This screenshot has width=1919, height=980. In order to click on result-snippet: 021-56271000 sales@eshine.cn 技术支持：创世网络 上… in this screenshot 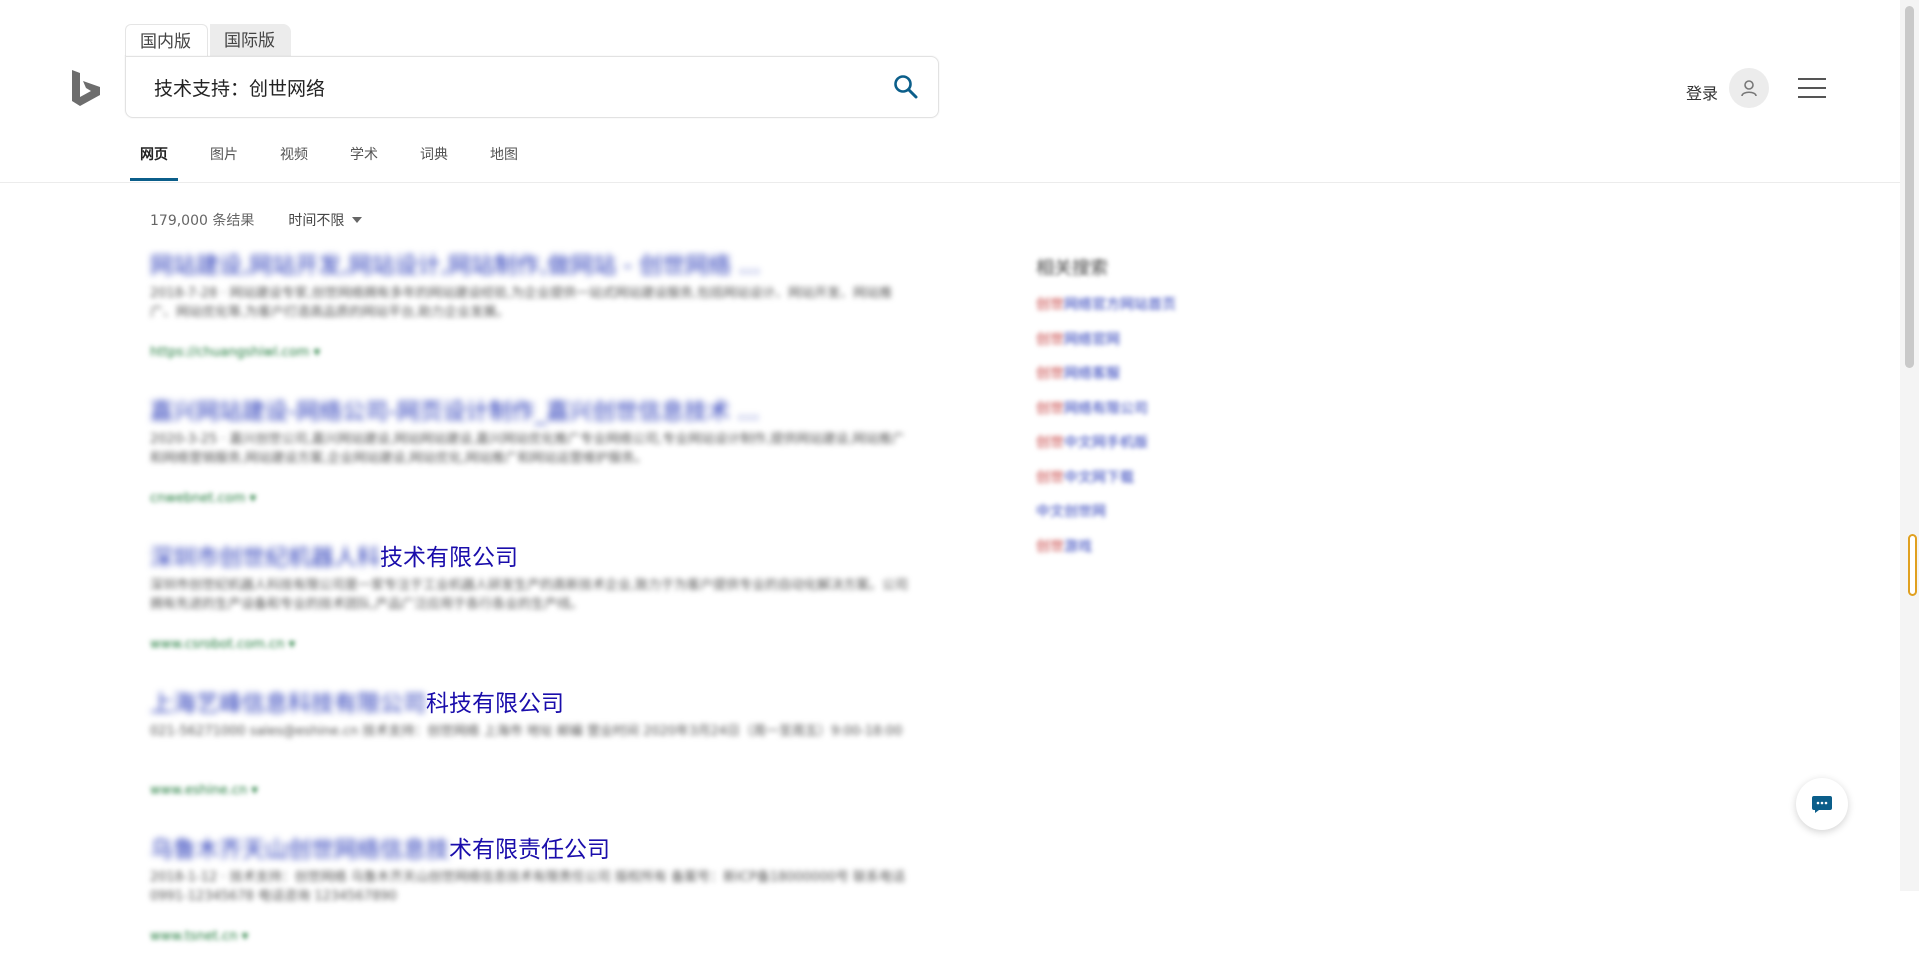, I will do `click(526, 731)`.